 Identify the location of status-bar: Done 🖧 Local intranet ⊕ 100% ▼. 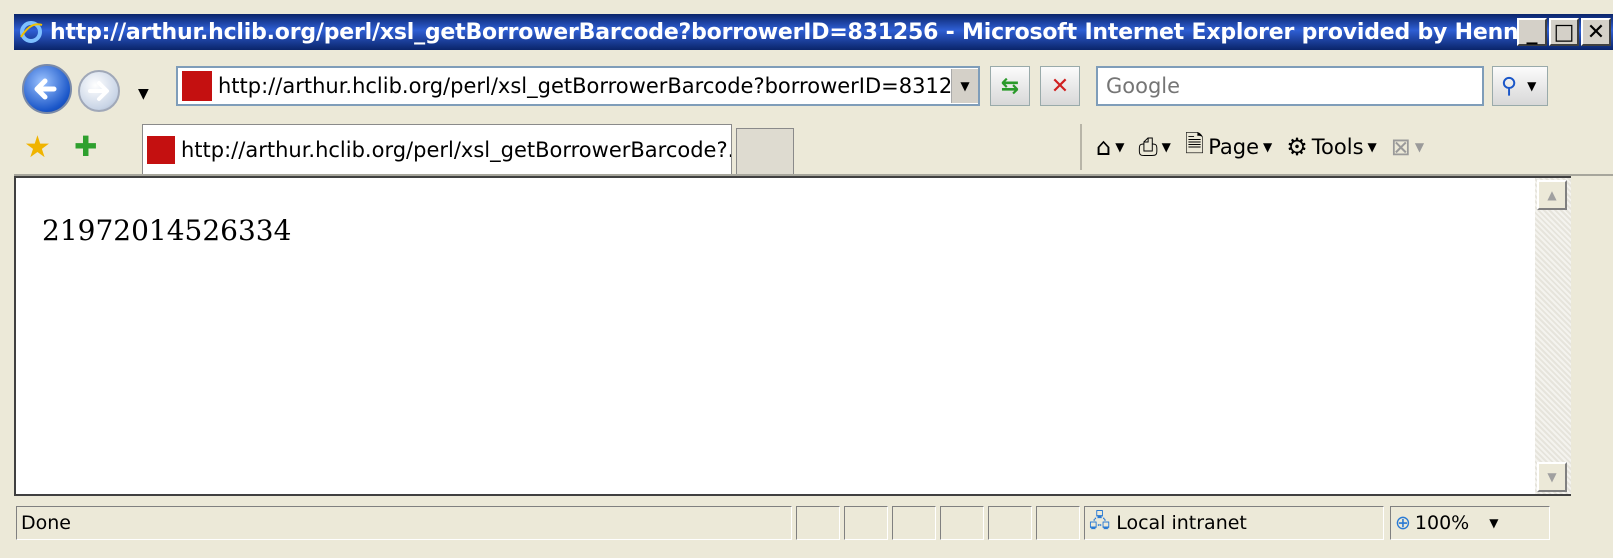
(813, 528).